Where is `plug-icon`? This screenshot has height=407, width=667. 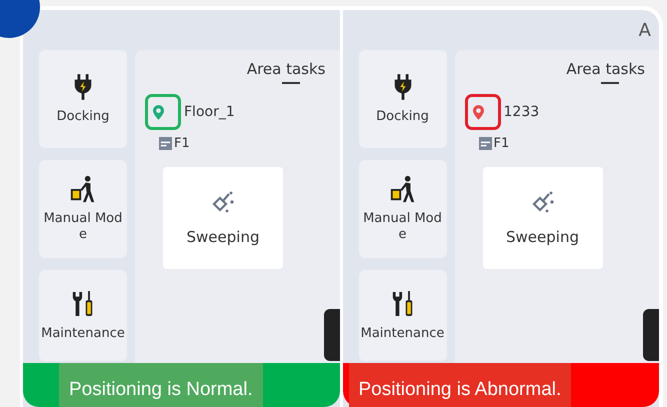 plug-icon is located at coordinates (83, 87).